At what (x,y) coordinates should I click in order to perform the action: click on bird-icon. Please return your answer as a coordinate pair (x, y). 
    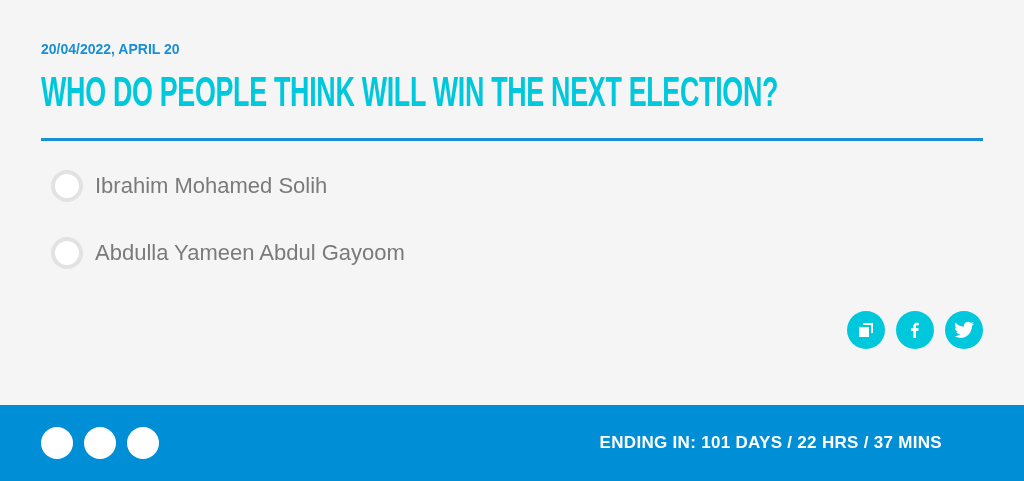
    Looking at the image, I should click on (964, 330).